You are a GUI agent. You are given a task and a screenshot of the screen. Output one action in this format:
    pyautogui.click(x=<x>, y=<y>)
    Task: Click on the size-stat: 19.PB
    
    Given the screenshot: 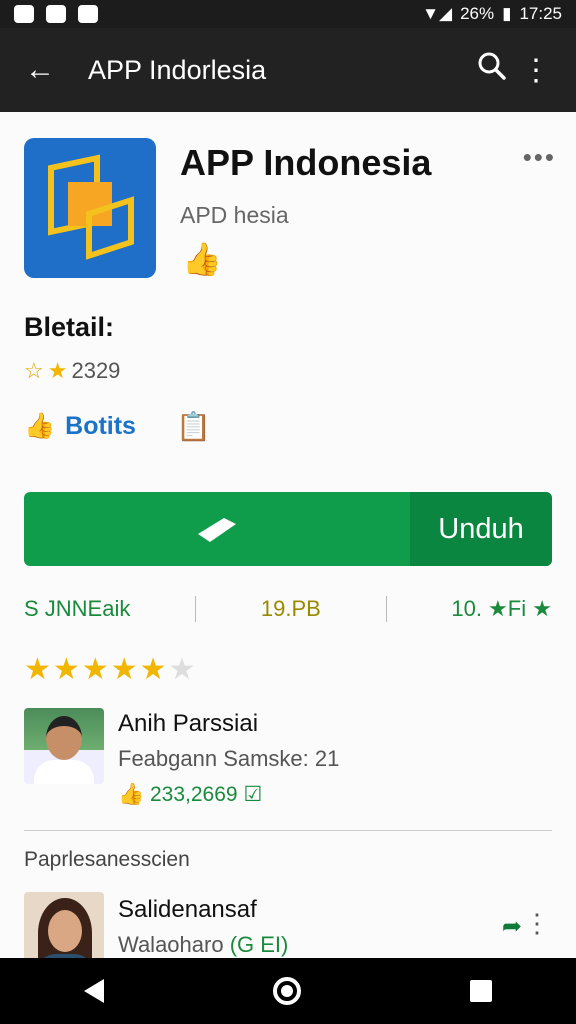 What is the action you would take?
    pyautogui.click(x=290, y=608)
    